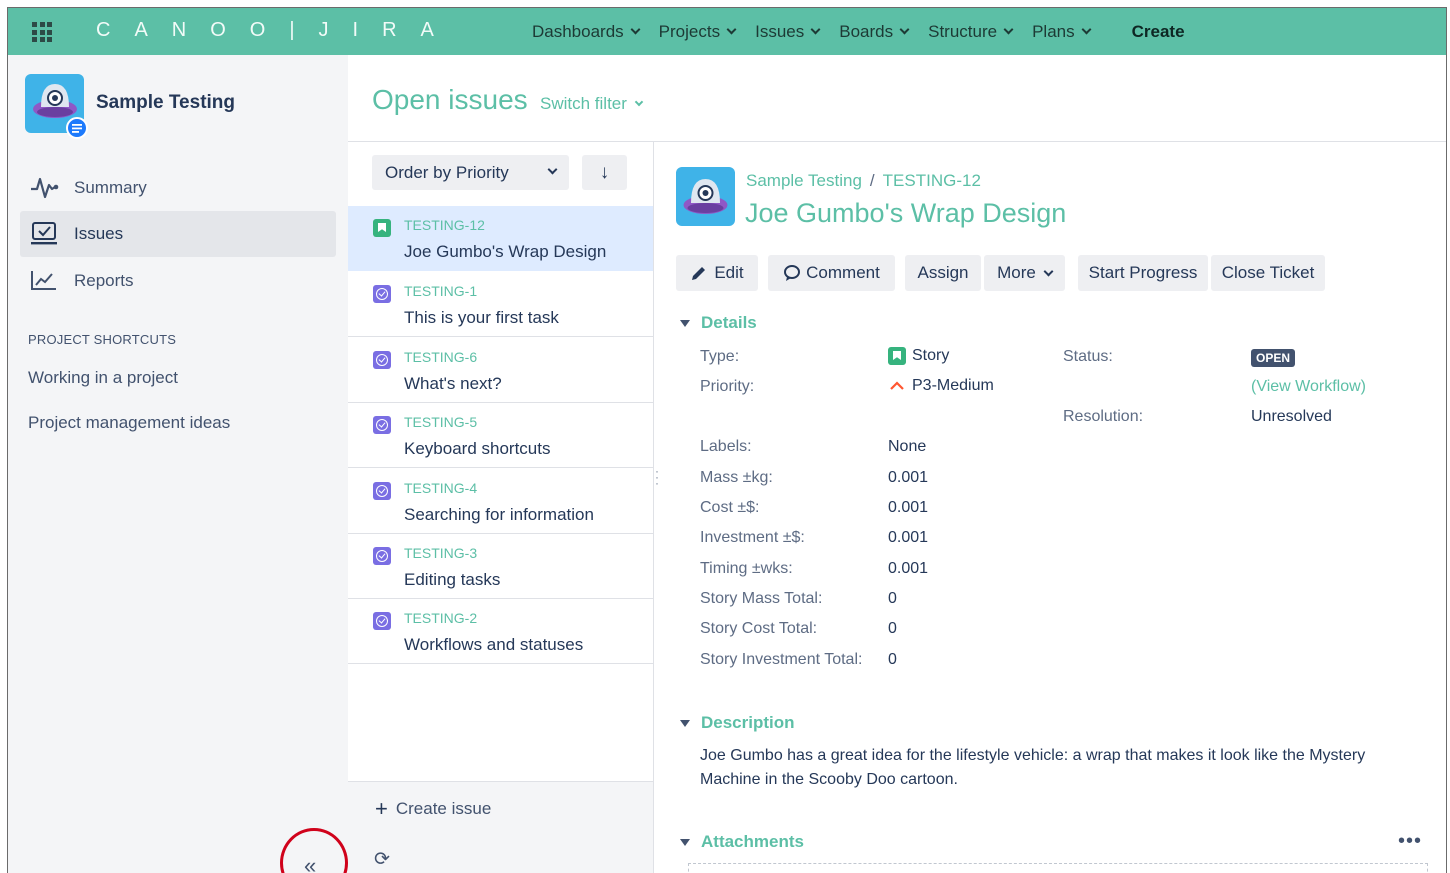 This screenshot has height=873, width=1450. I want to click on sidebar-item-reports: Reports, so click(178, 281).